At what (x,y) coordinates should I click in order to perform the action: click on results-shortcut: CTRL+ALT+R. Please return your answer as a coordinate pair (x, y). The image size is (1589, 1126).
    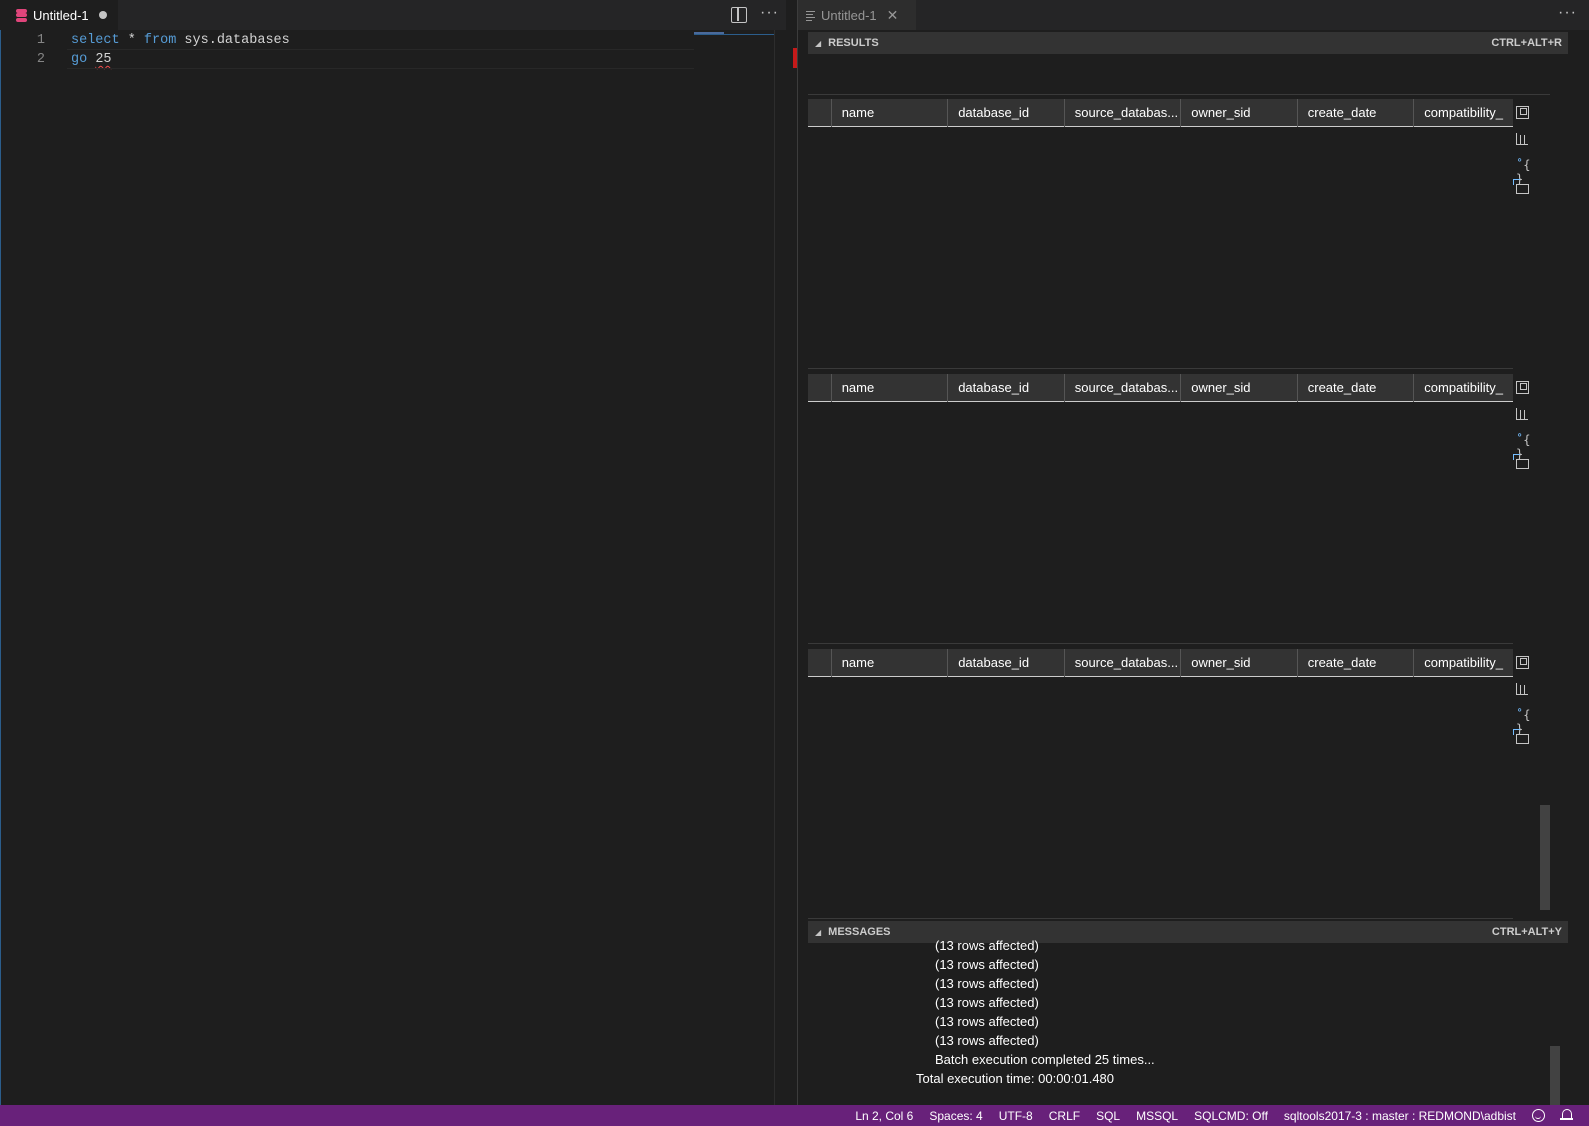
    Looking at the image, I should click on (1526, 43).